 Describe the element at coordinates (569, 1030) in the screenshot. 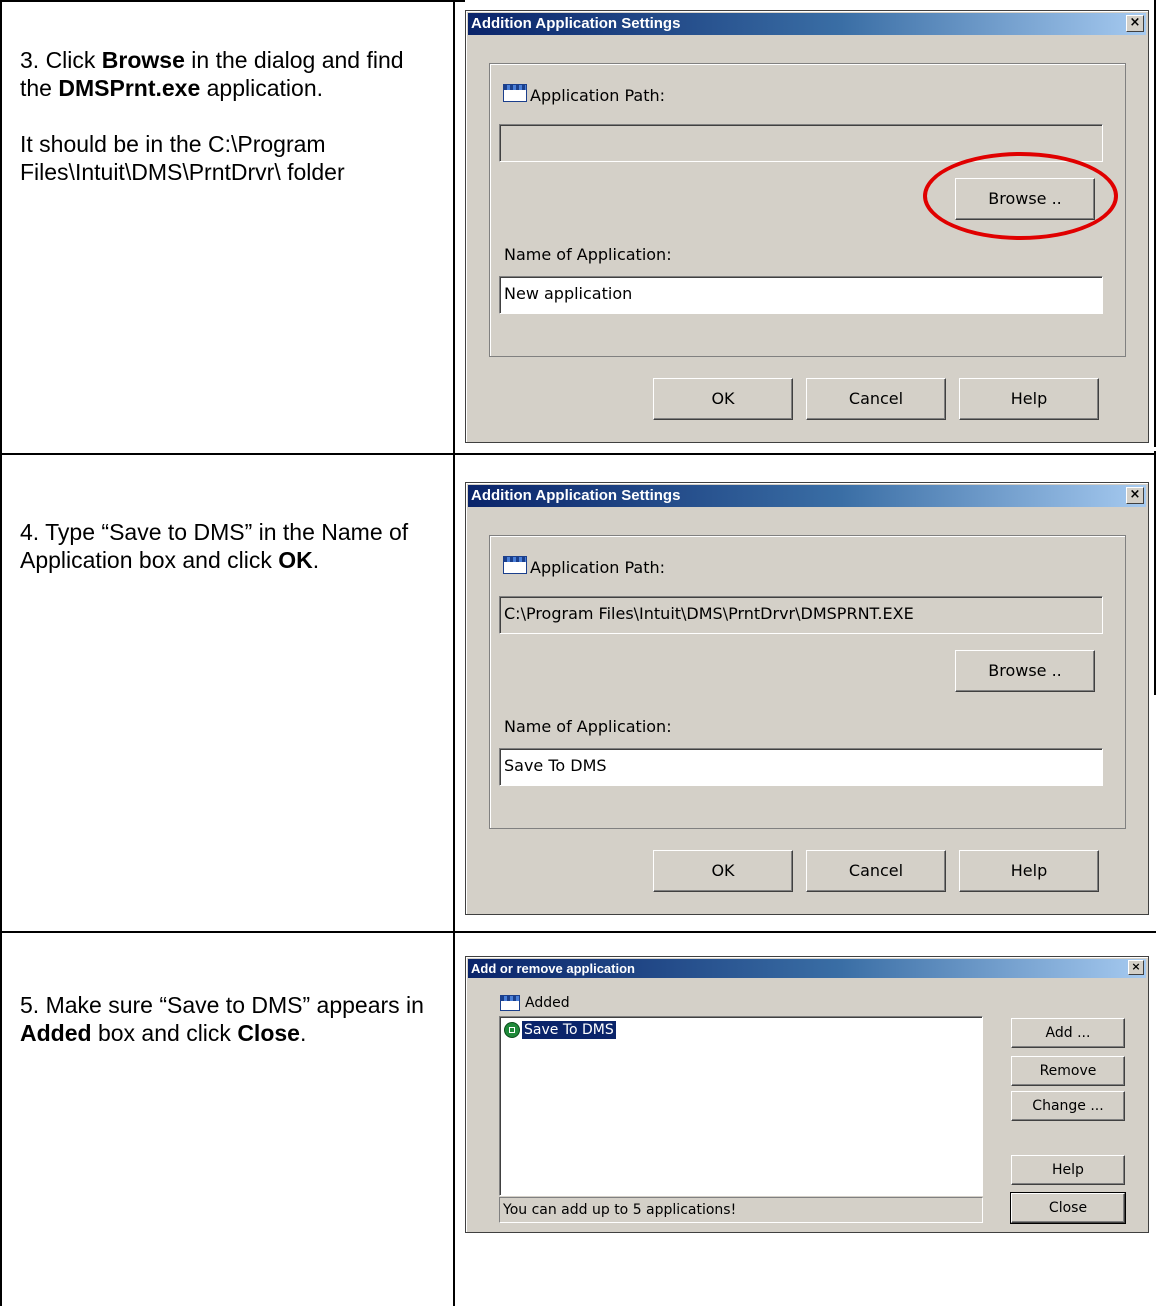

I see `list-item: Save To DMS` at that location.